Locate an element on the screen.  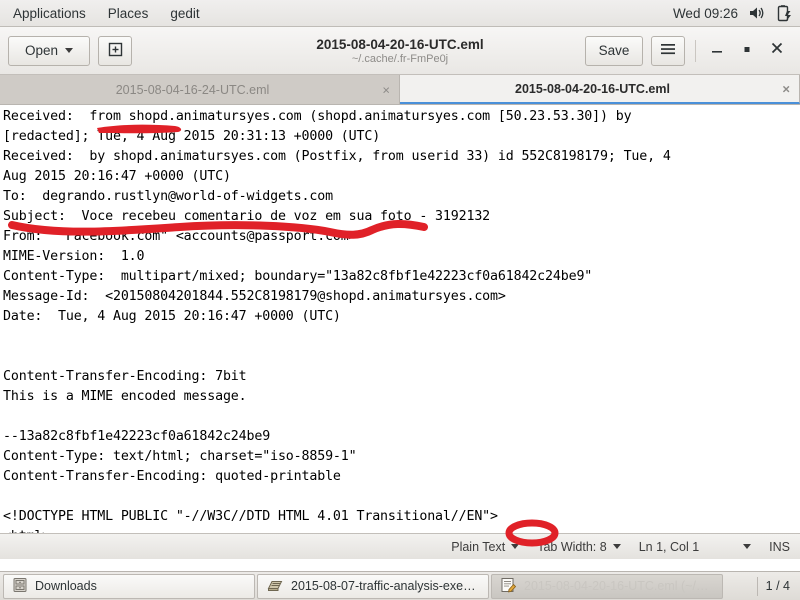
new-document-icon is located at coordinates (115, 51).